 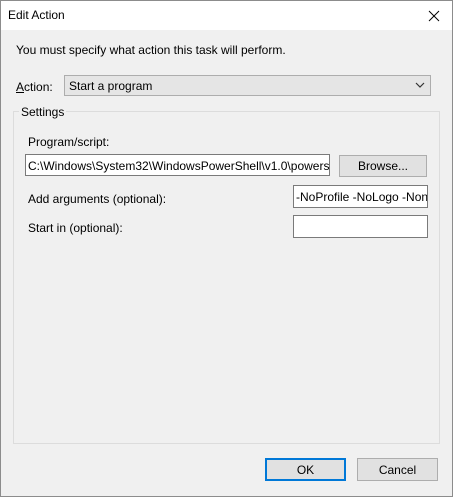 What do you see at coordinates (20, 87) in the screenshot?
I see `action-label-accelerator: A` at bounding box center [20, 87].